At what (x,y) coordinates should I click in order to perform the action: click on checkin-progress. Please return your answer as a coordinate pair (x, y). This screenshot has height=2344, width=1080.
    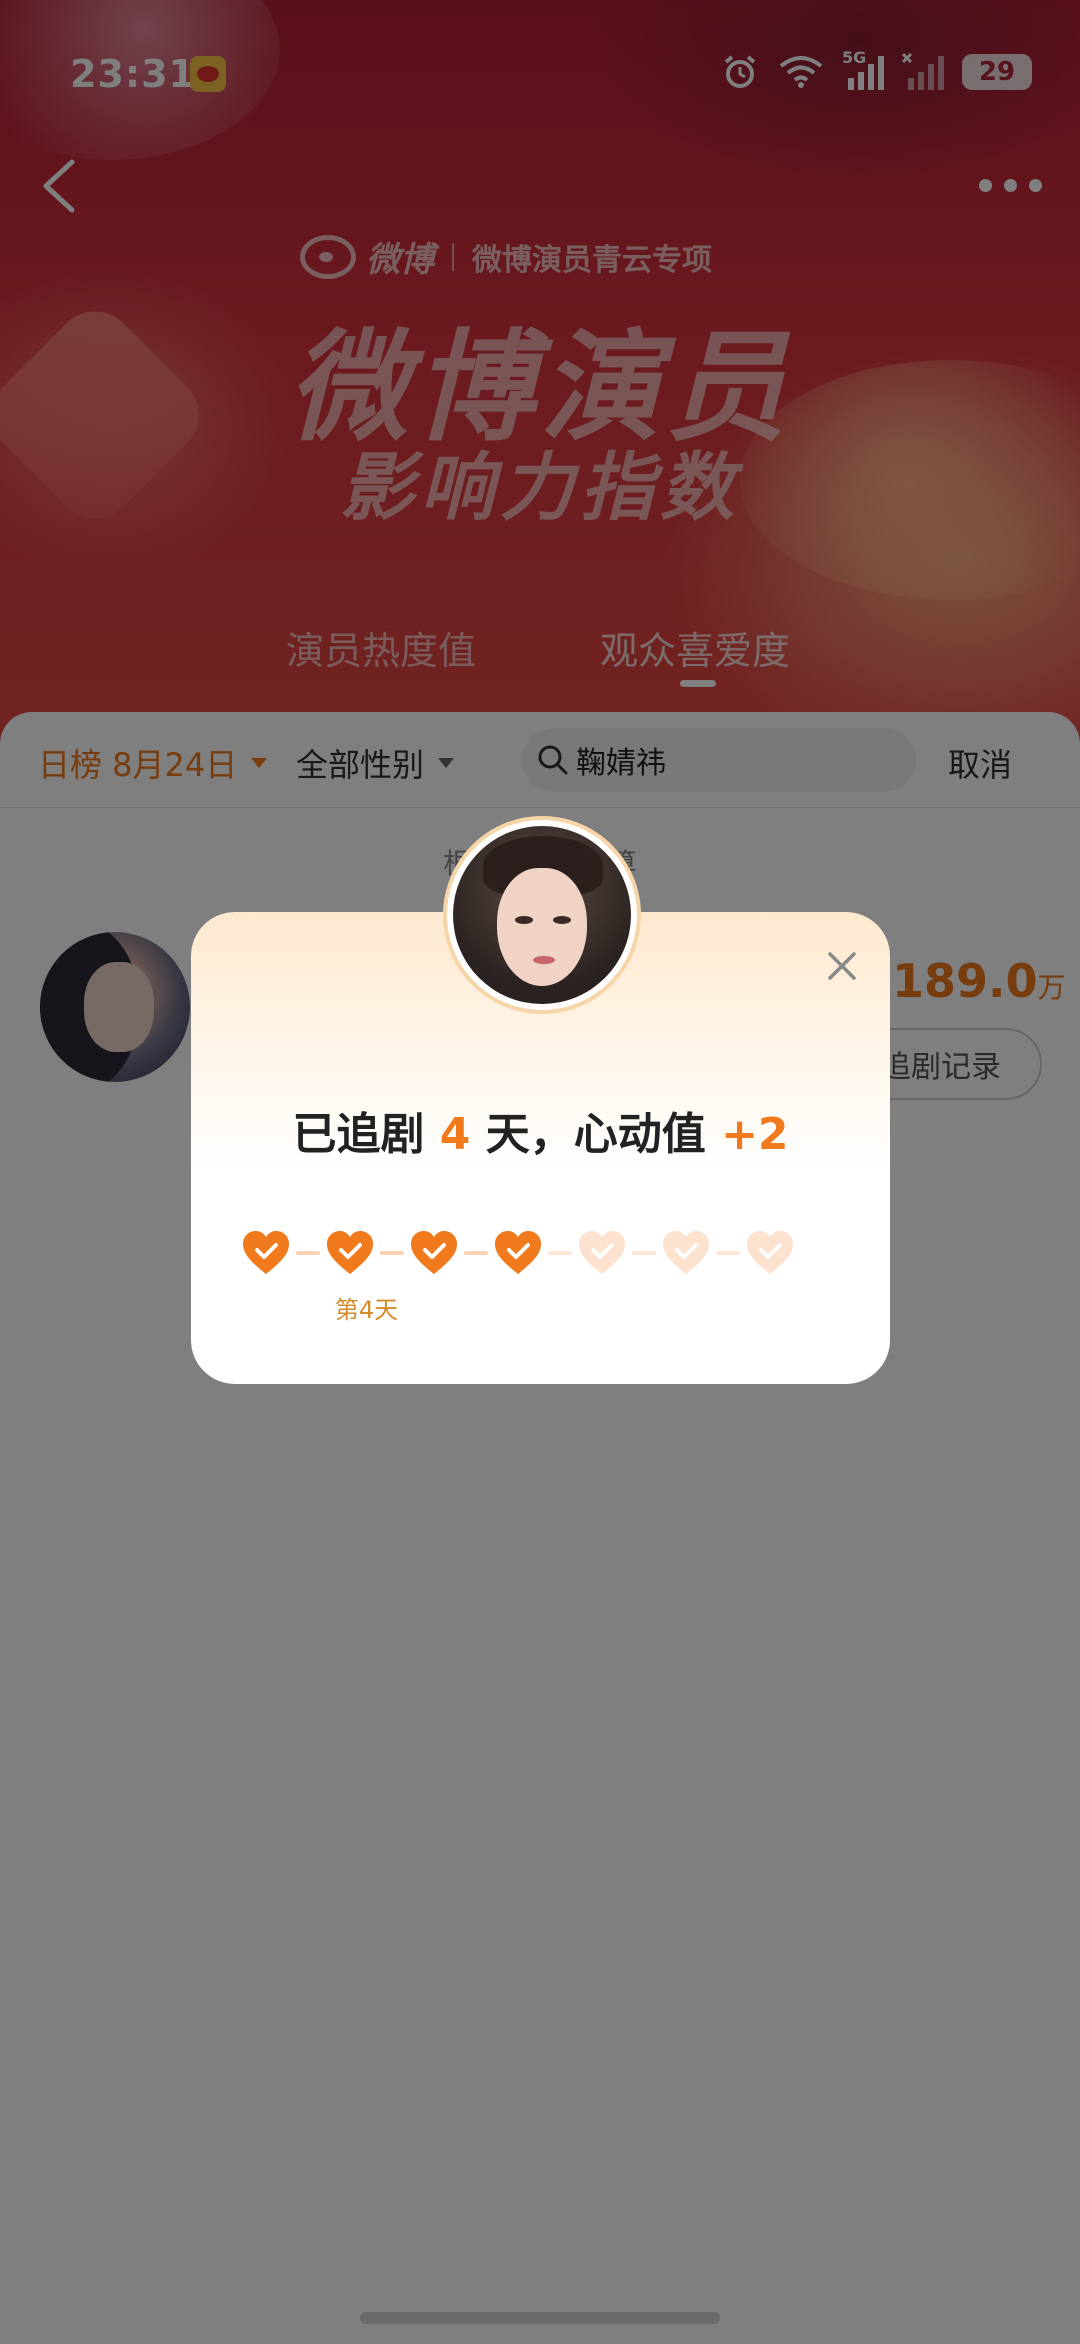
    Looking at the image, I should click on (541, 1253).